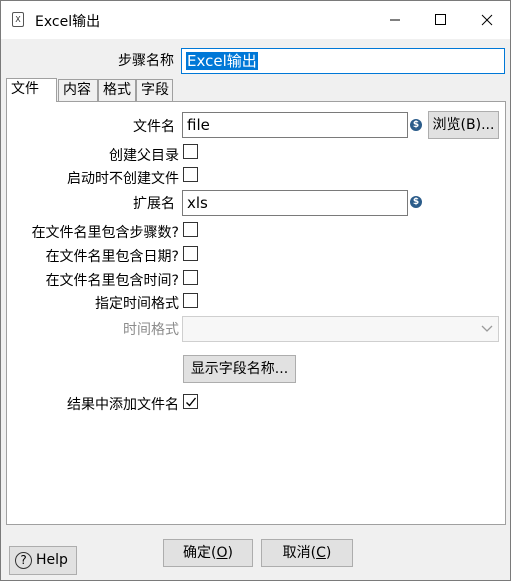 The width and height of the screenshot is (511, 581). What do you see at coordinates (296, 553) in the screenshot?
I see `cancel-button-label: 取消` at bounding box center [296, 553].